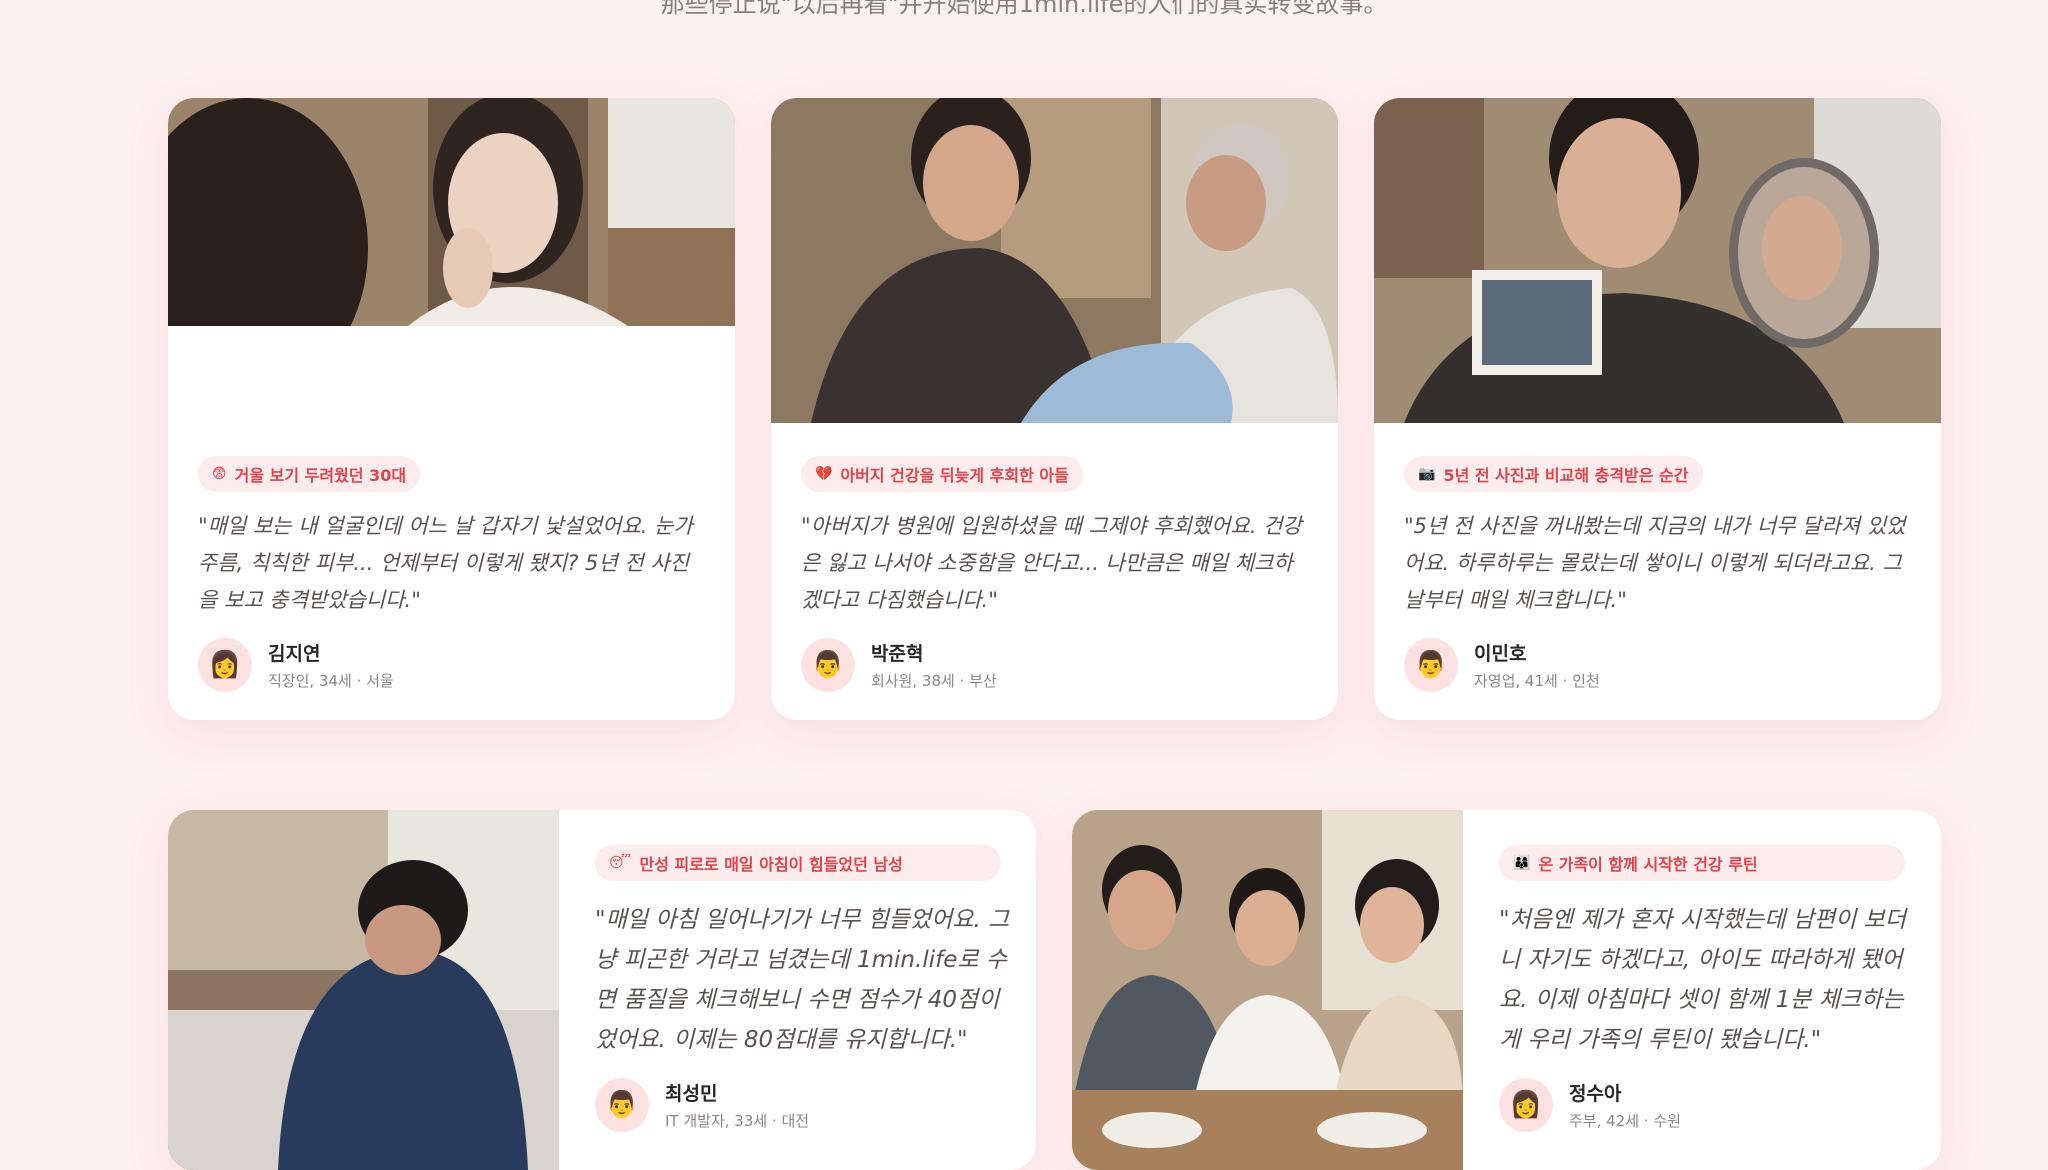 The image size is (2048, 1170). I want to click on author-name: 김지연, so click(294, 654).